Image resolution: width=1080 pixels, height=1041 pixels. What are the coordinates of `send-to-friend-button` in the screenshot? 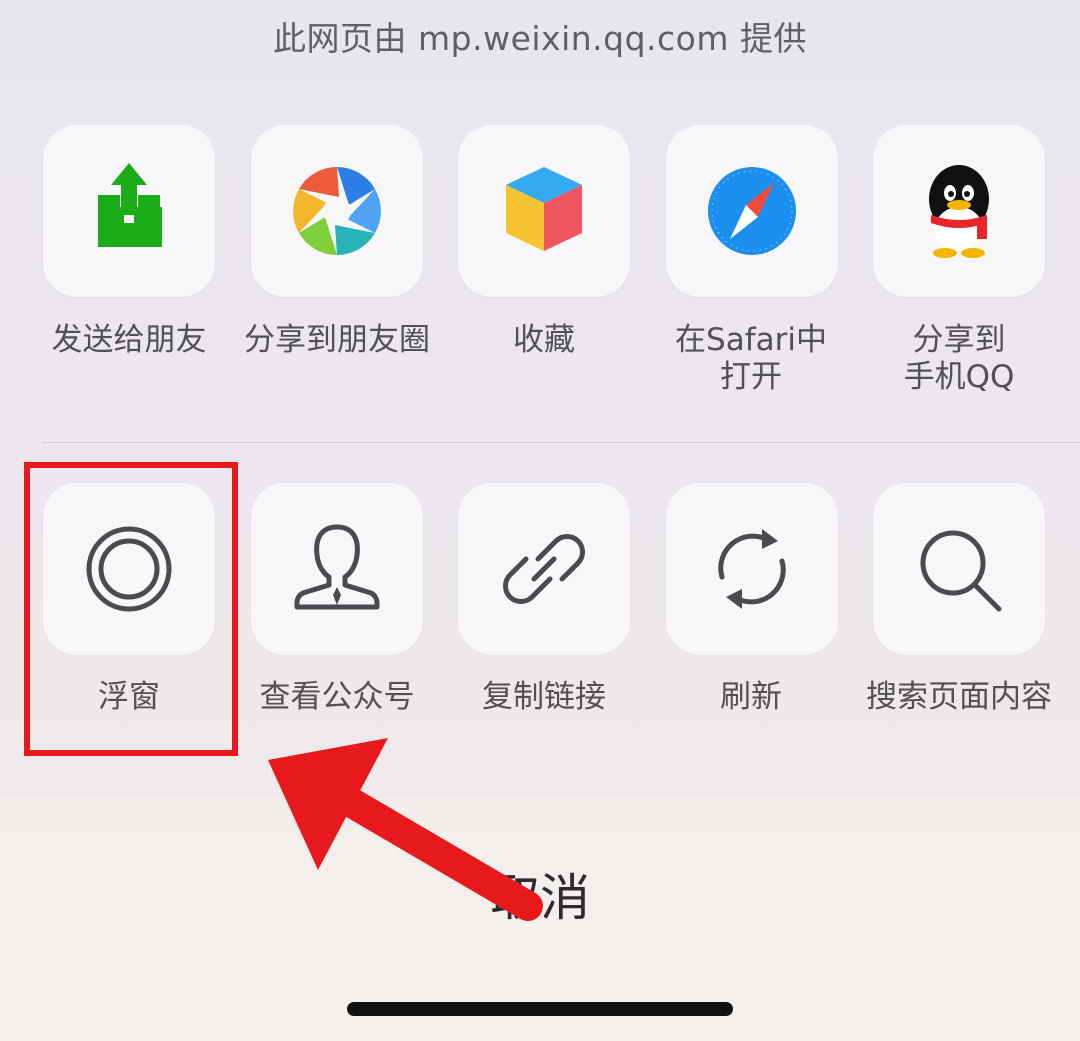 It's located at (129, 211).